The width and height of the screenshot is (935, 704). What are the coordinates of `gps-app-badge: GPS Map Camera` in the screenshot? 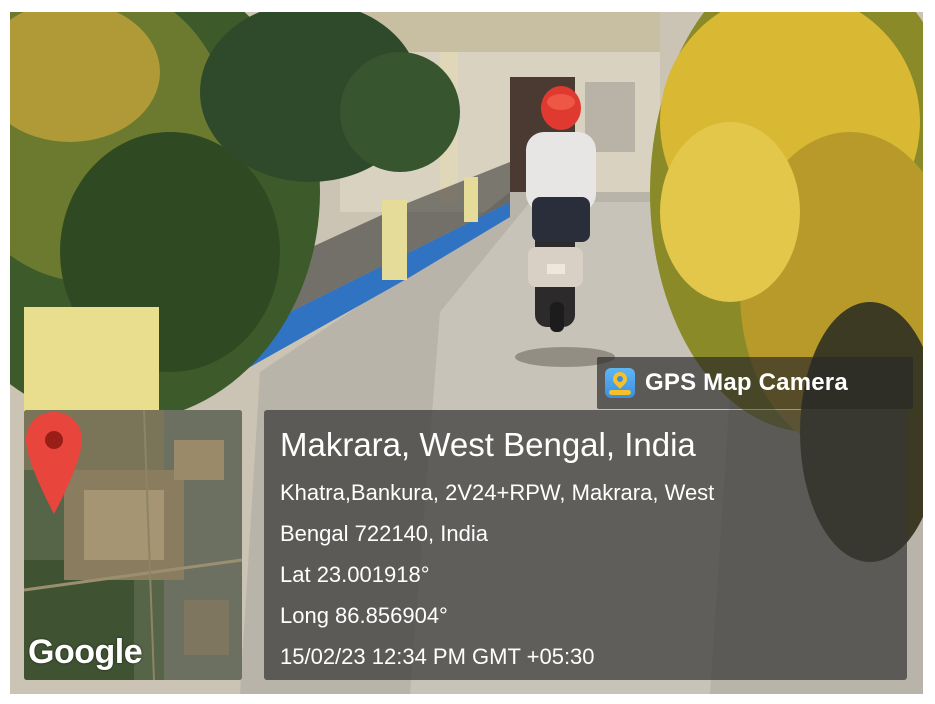 It's located at (755, 383).